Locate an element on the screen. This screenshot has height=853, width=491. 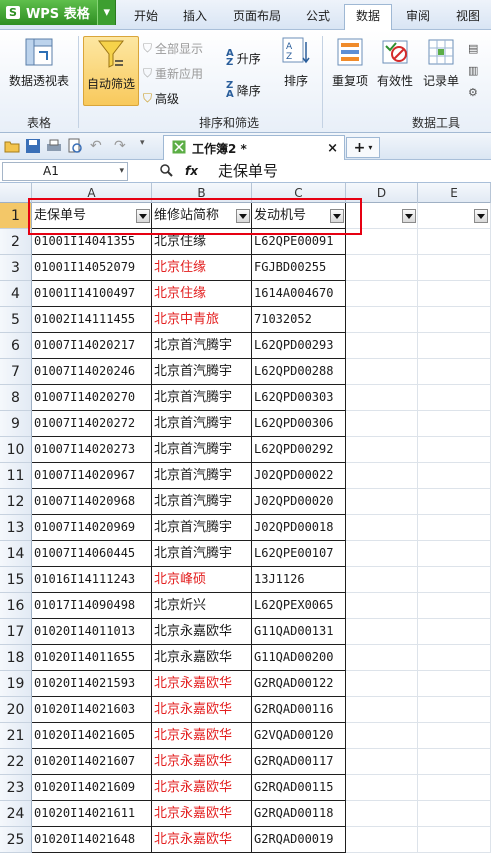
cell-engine-no: G2RQAD00116 is located at coordinates (299, 710).